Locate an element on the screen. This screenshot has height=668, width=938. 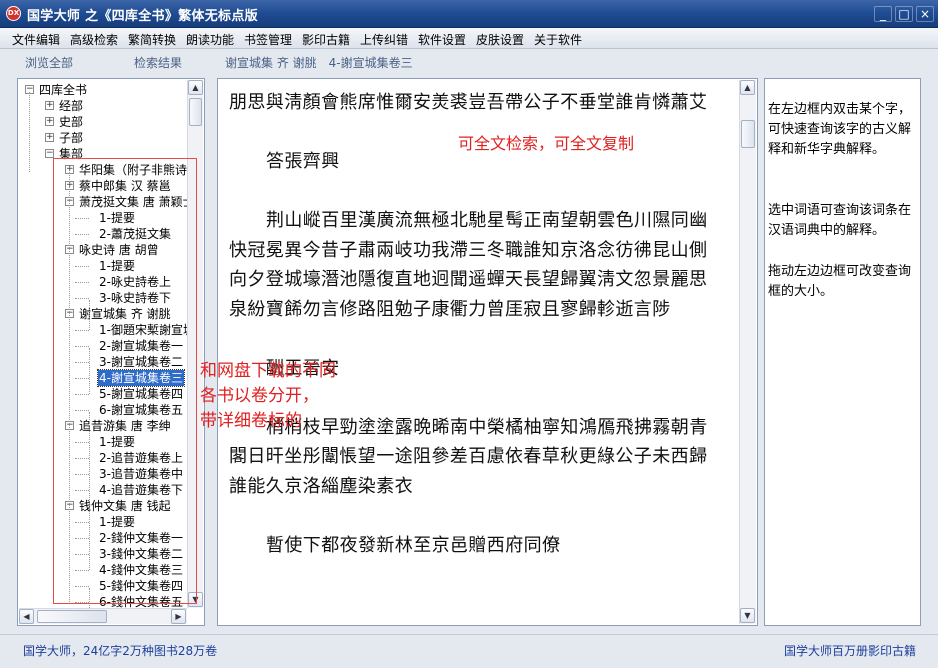
text-line: 朋思與淸顏會熊席惟爾安羙裘豈吾帶公子不垂堂誰肯憐蕭艾 is located at coordinates (468, 101).